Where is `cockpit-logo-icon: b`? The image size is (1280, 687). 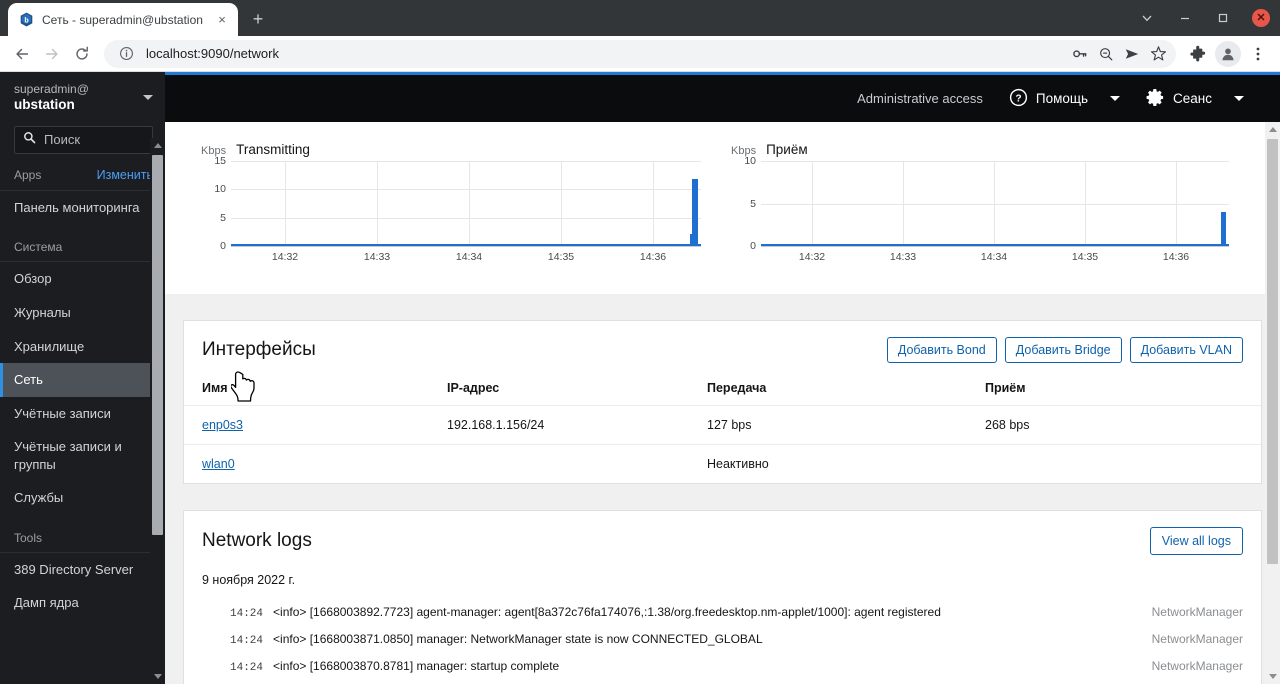 cockpit-logo-icon: b is located at coordinates (26, 20).